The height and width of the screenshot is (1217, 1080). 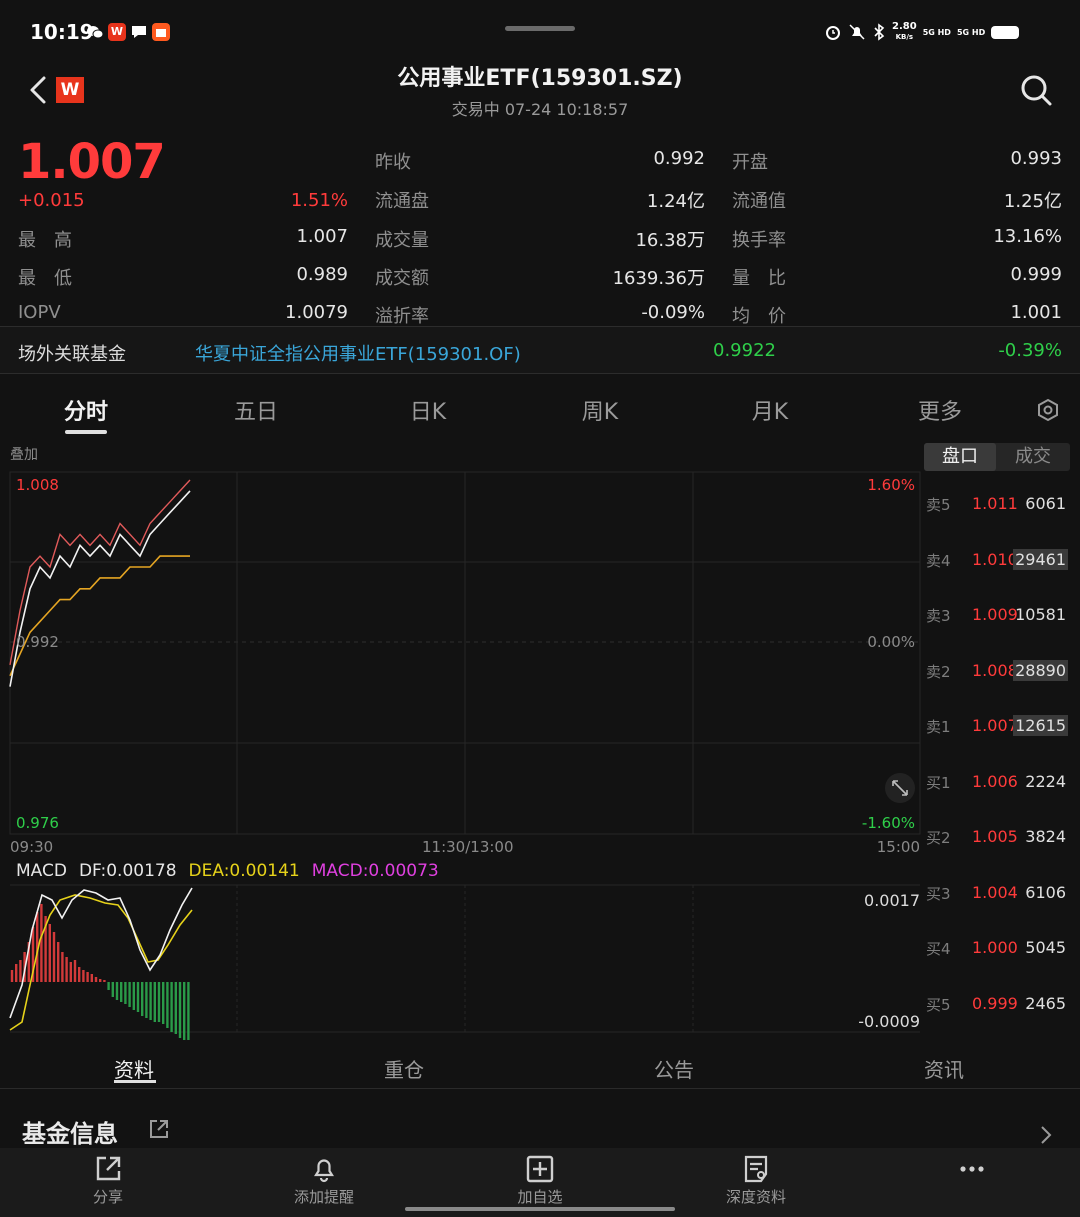 What do you see at coordinates (674, 1068) in the screenshot?
I see `tab-announcements: 公告` at bounding box center [674, 1068].